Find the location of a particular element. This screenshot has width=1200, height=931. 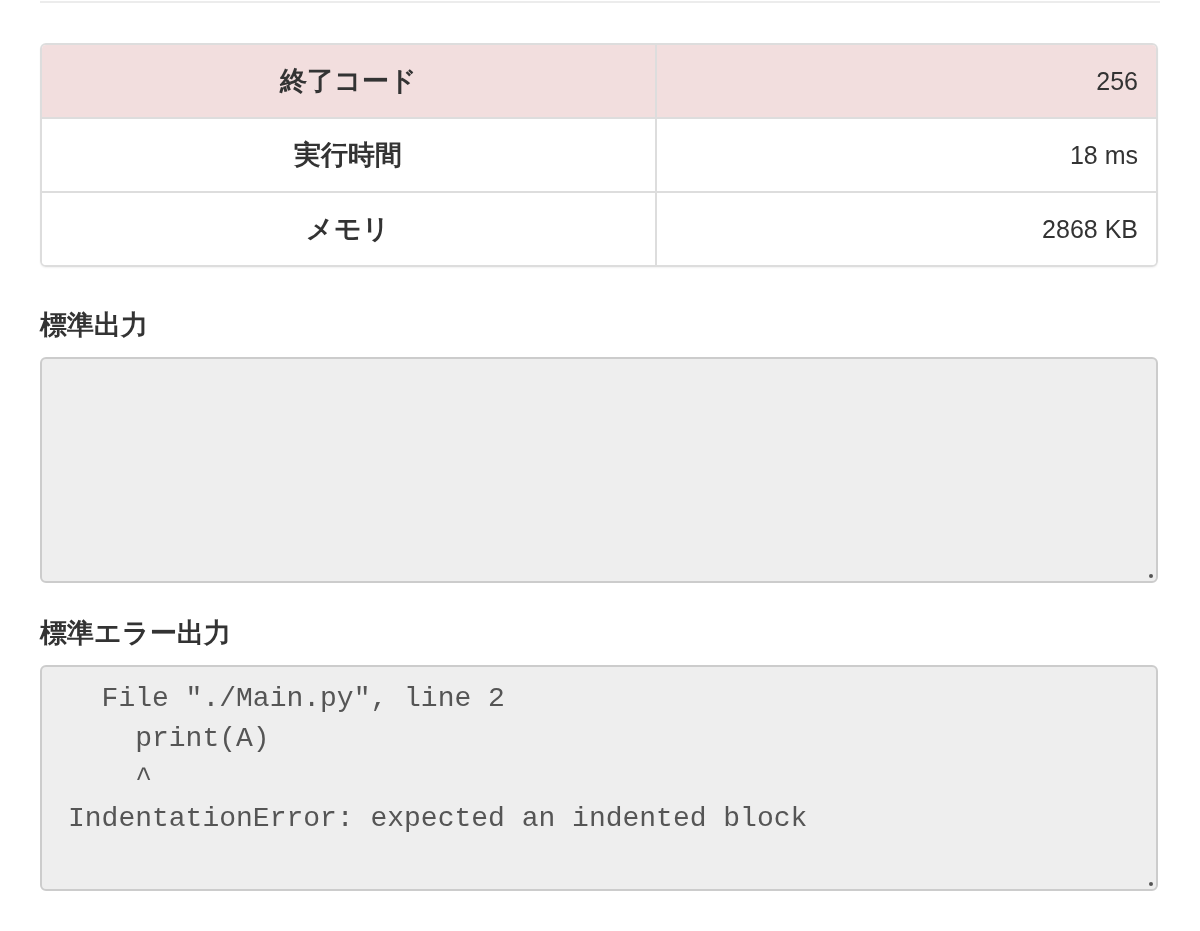

output-line: File "./Main.py", line 2 is located at coordinates (302, 699).